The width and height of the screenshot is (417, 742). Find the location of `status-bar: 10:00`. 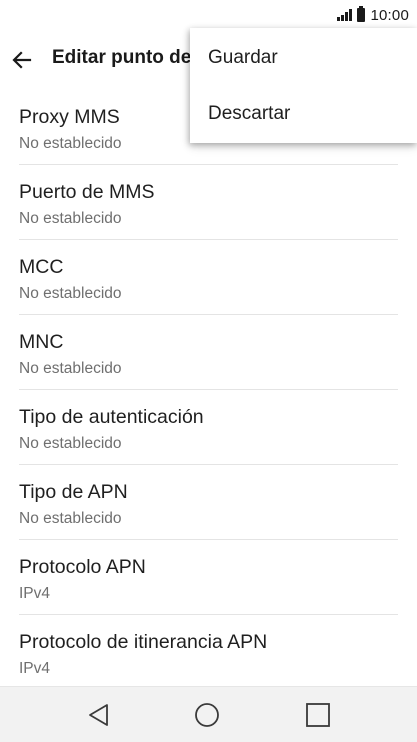

status-bar: 10:00 is located at coordinates (208, 15).